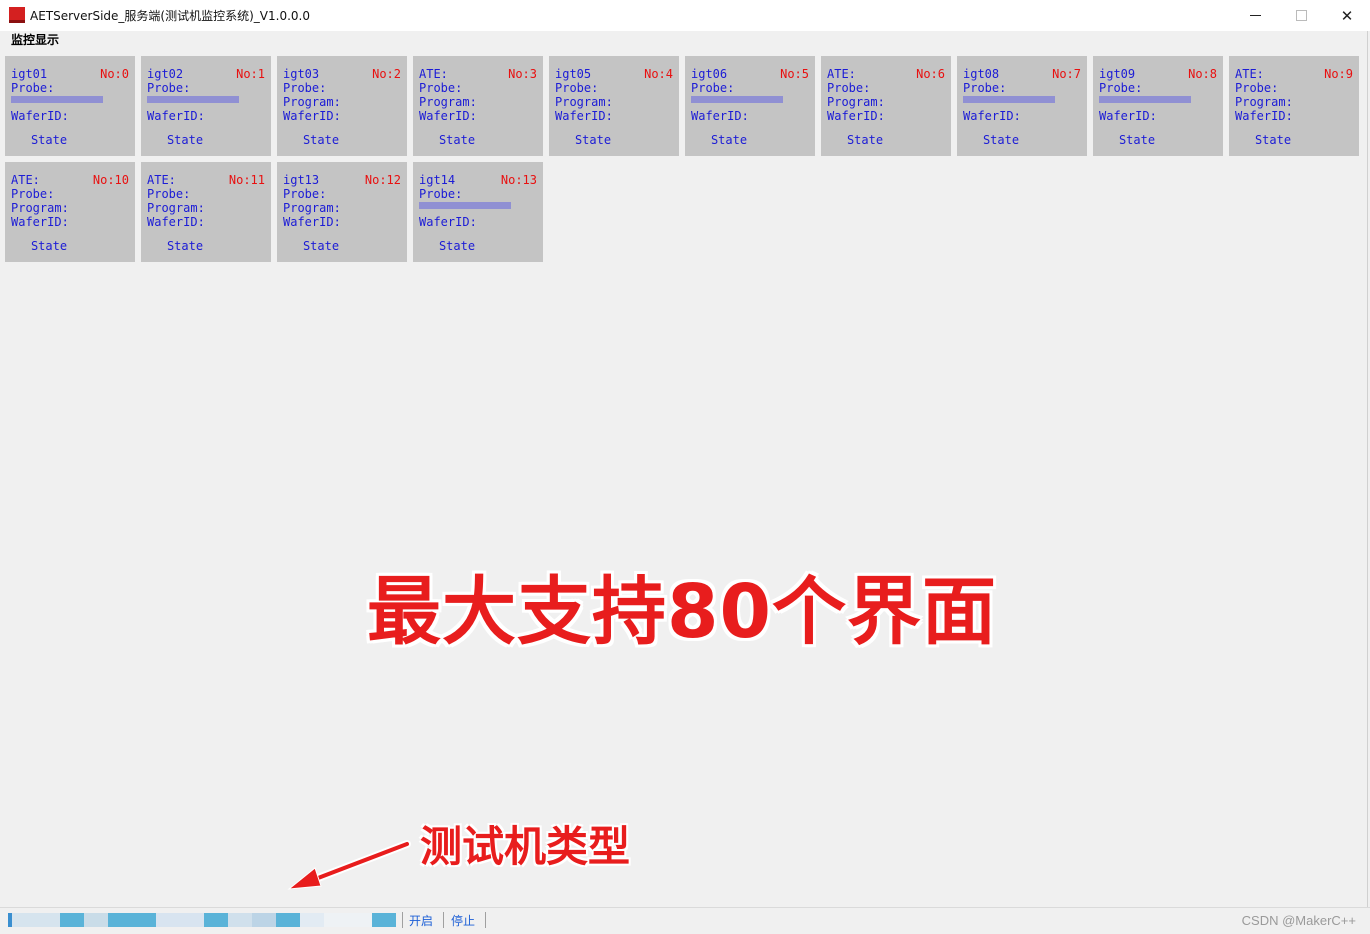  I want to click on tester-card-fields: igt06 Probe: WaferID:, so click(720, 95).